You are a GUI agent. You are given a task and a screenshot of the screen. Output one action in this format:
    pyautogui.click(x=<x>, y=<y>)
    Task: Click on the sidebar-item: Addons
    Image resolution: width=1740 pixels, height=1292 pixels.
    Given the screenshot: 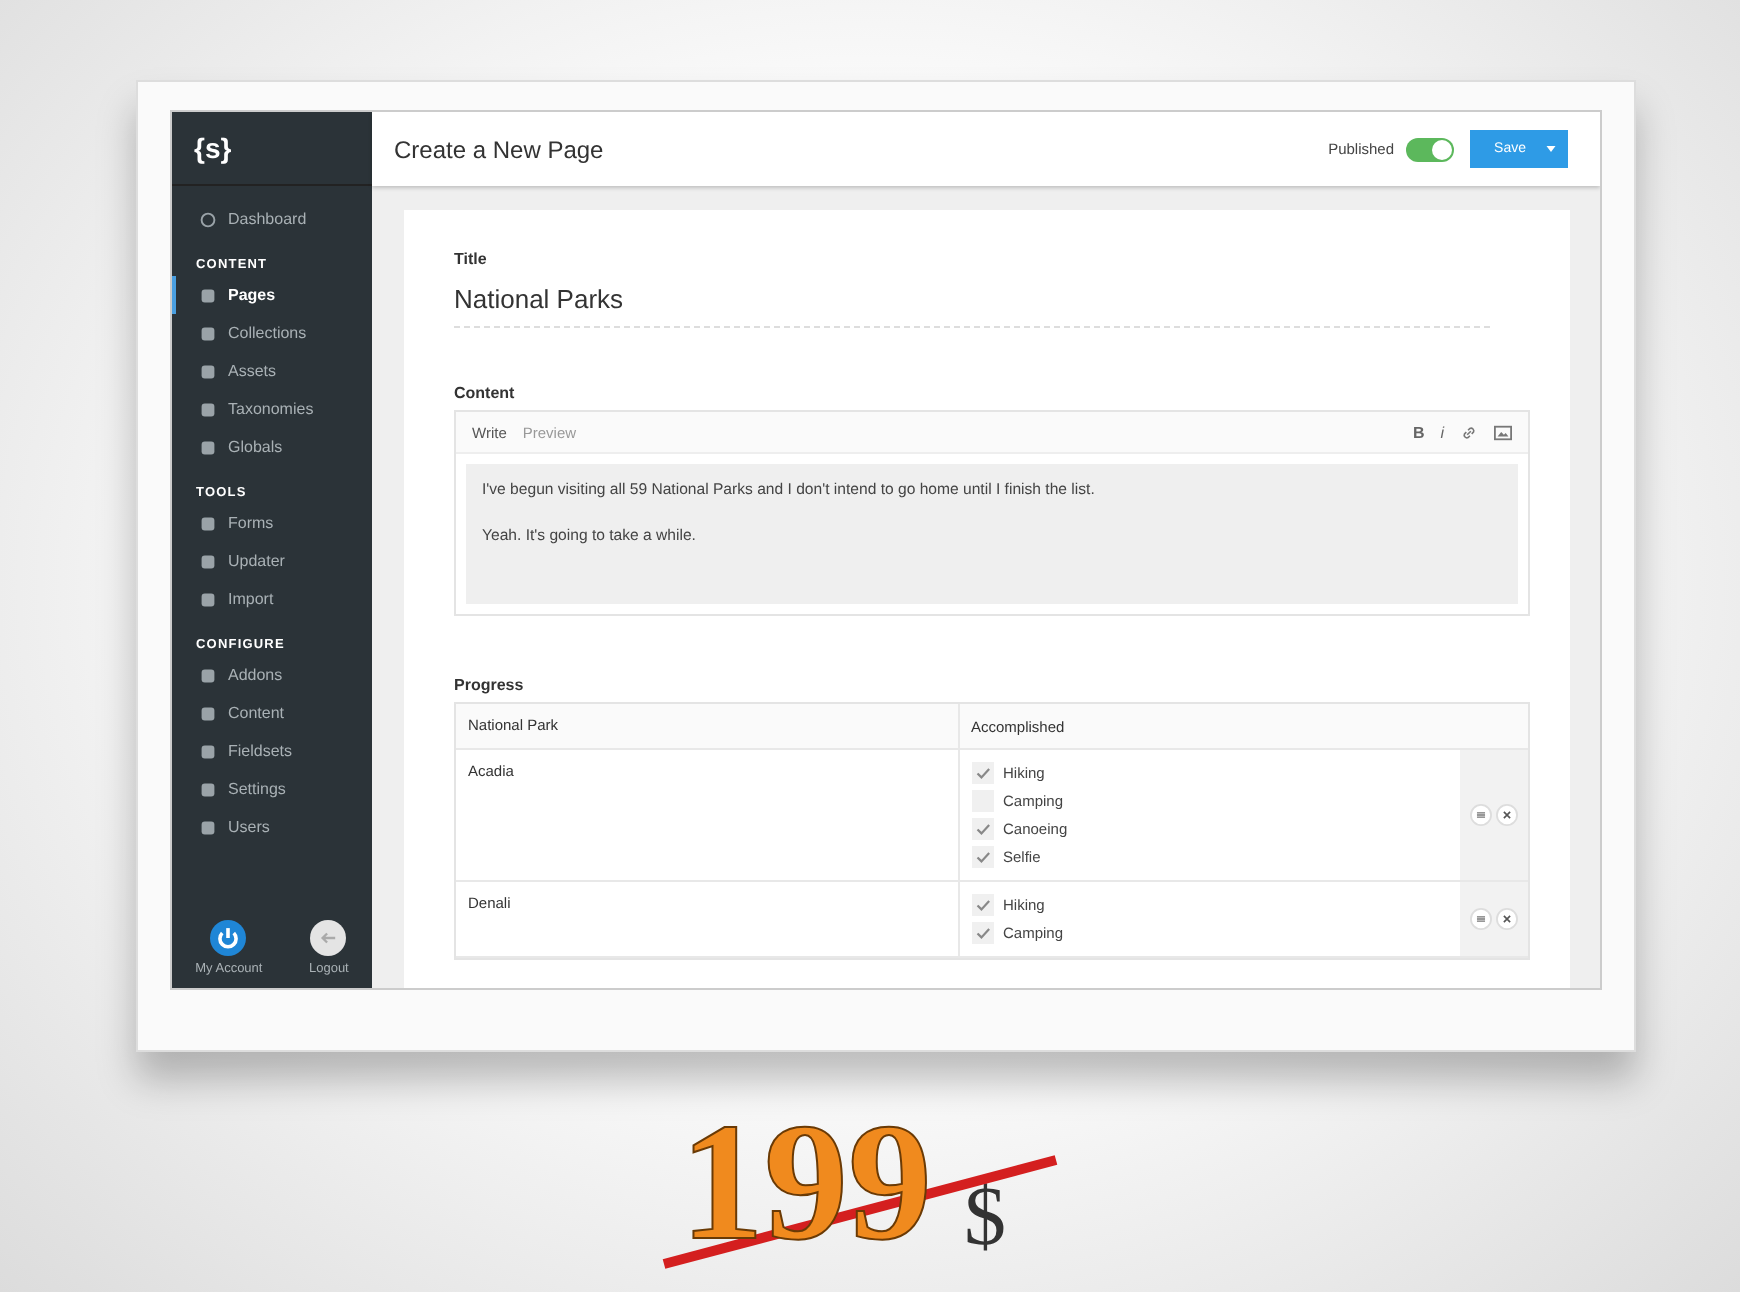 What is the action you would take?
    pyautogui.click(x=272, y=675)
    